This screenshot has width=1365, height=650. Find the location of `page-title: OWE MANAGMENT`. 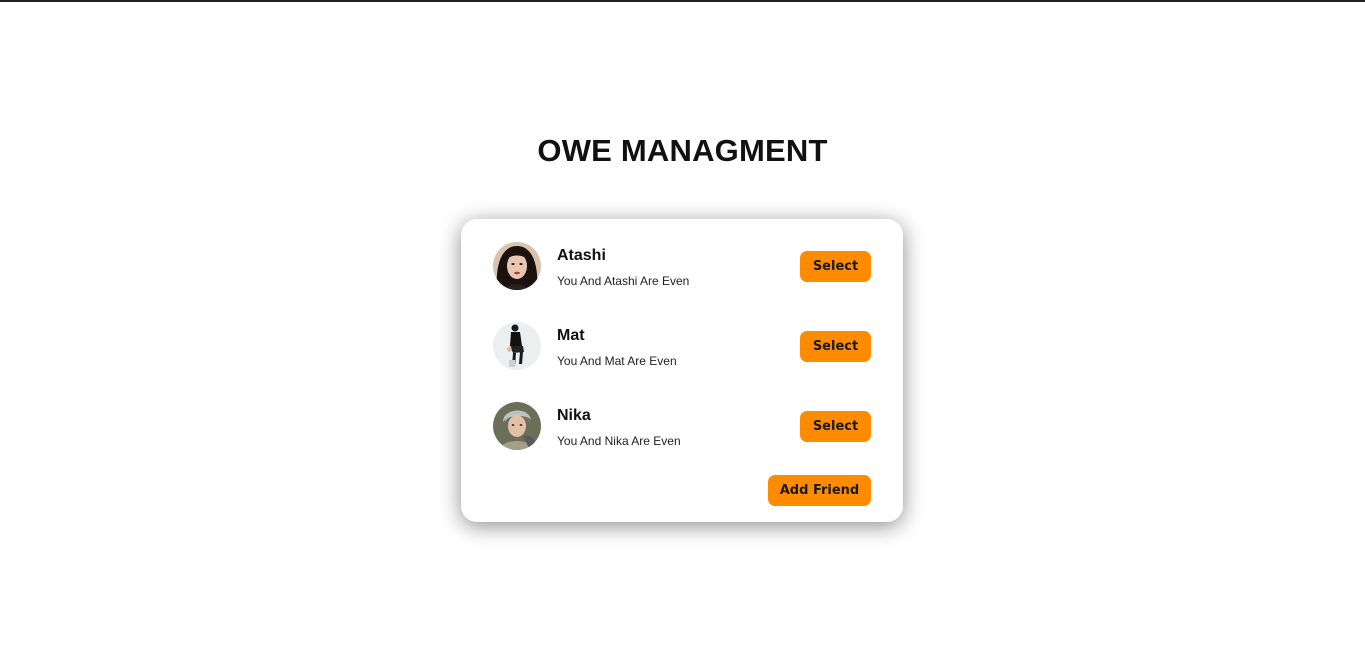

page-title: OWE MANAGMENT is located at coordinates (682, 150).